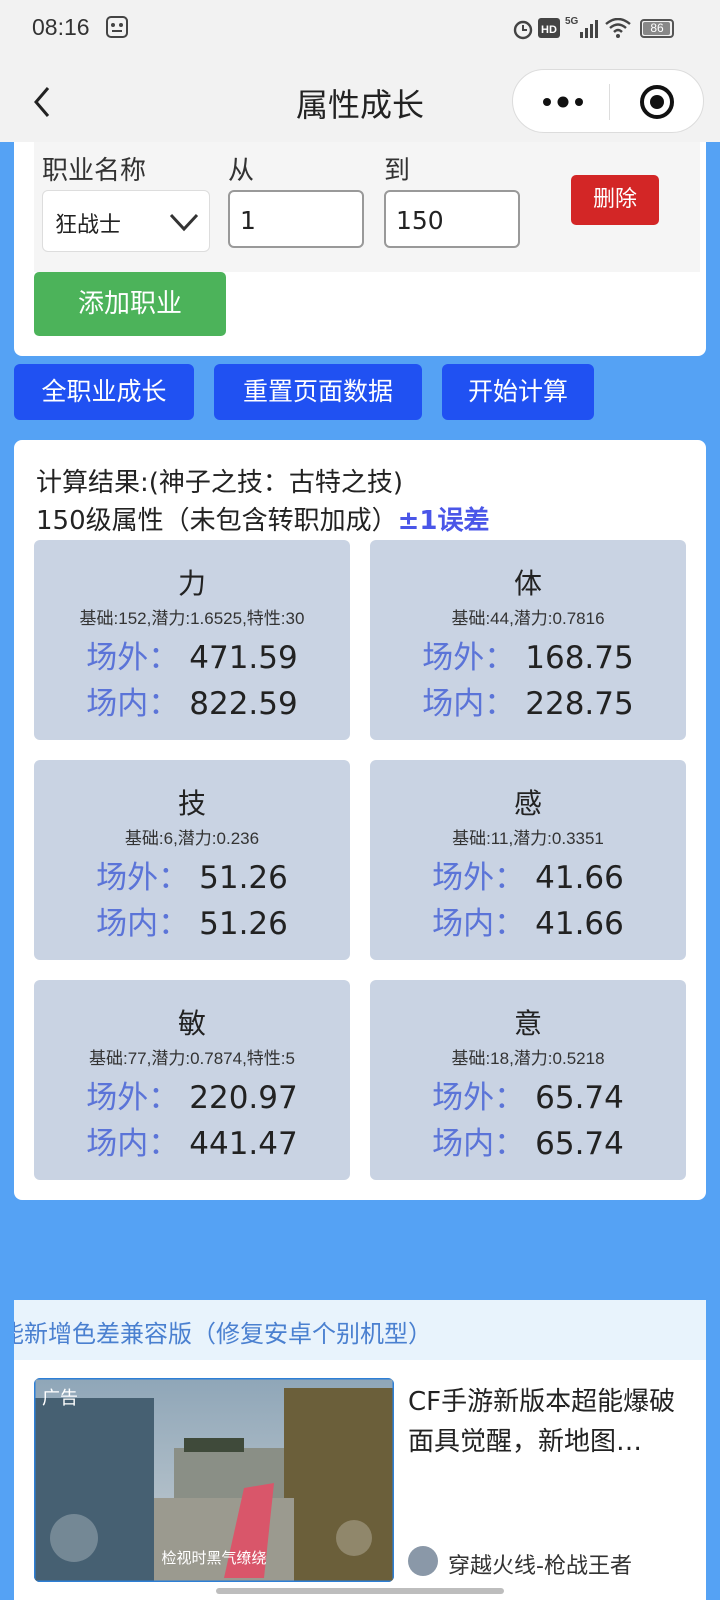  Describe the element at coordinates (579, 1098) in the screenshot. I see `out-value: 65.74` at that location.